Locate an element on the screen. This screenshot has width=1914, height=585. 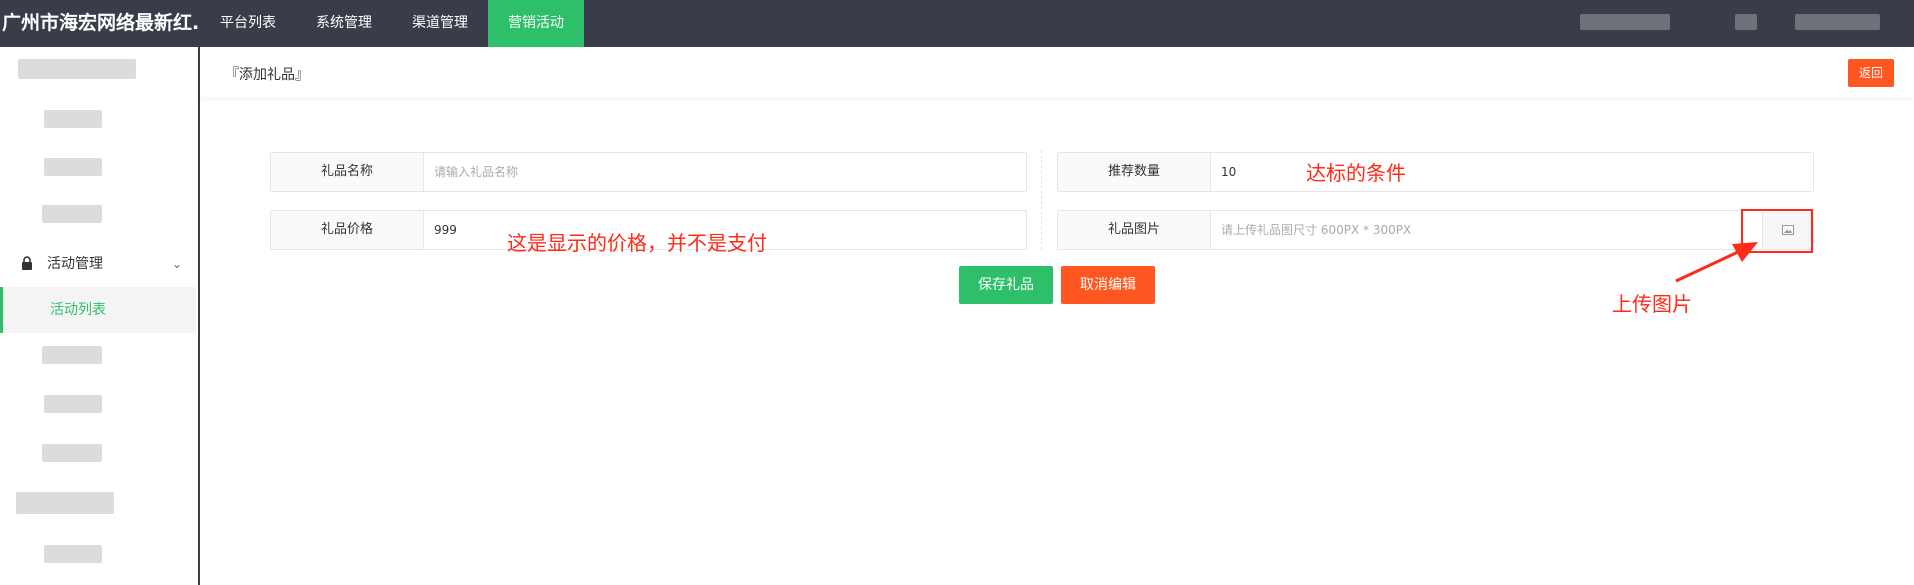
sidebar-item-label: 活动列表 is located at coordinates (78, 310).